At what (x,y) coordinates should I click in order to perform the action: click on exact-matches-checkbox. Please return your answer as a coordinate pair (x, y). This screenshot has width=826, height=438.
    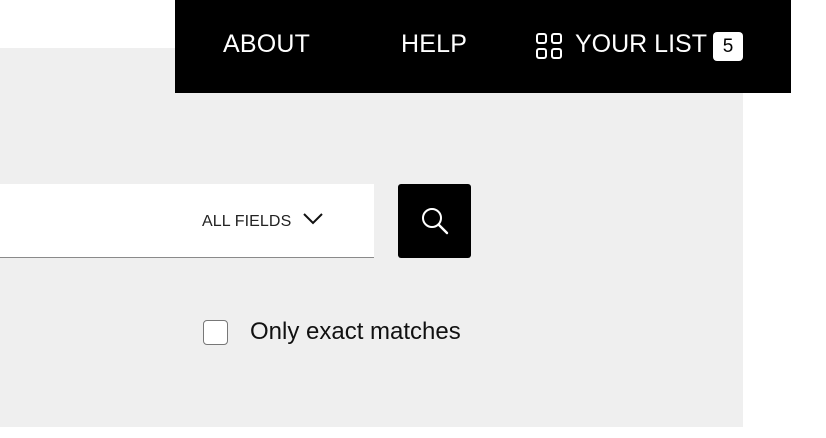
    Looking at the image, I should click on (215, 332).